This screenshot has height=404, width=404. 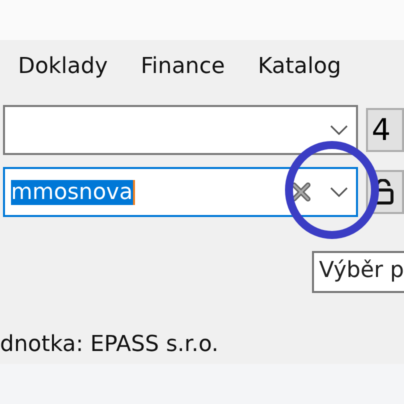 I want to click on menu-item: Finance, so click(x=182, y=66).